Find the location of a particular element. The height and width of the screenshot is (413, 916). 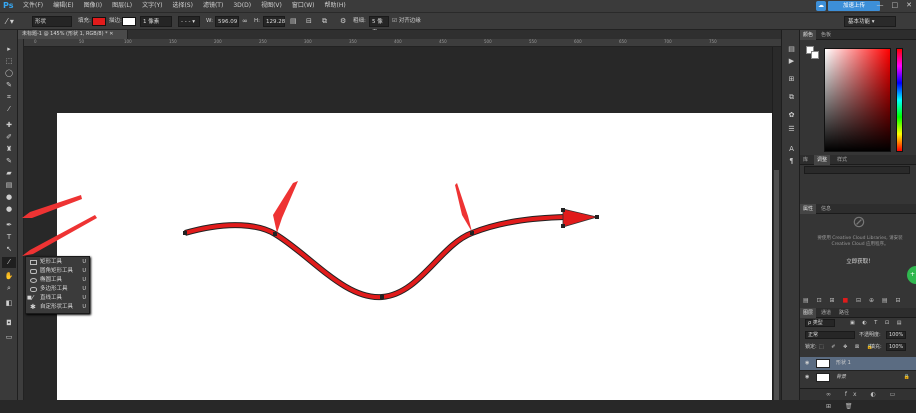

flyout-polygon-tool: 多边形工具 U is located at coordinates (58, 289).